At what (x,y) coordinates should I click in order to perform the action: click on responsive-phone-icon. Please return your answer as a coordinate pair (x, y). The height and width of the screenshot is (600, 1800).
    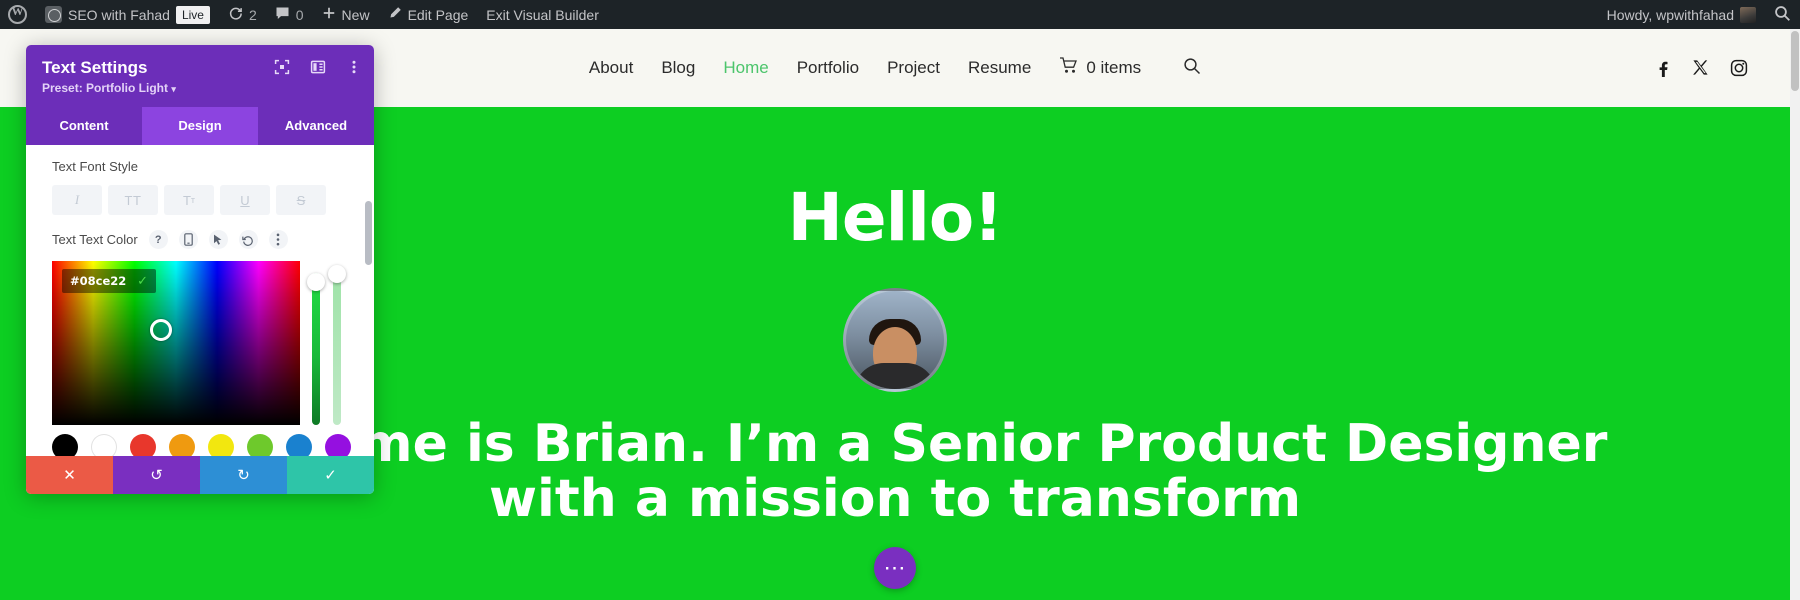
    Looking at the image, I should click on (188, 239).